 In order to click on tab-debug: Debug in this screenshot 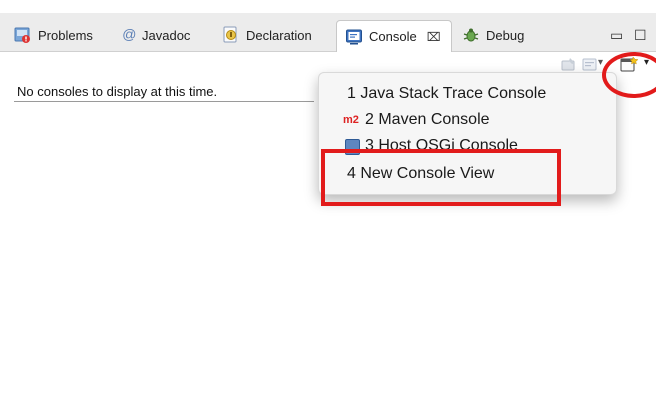, I will do `click(493, 35)`.